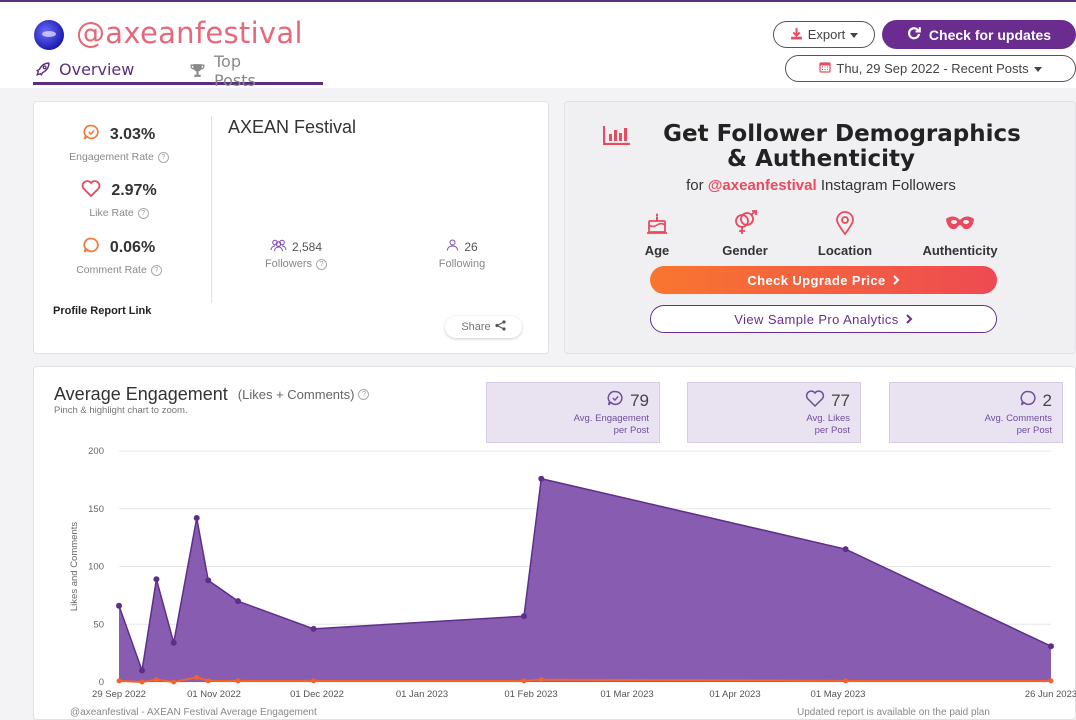  What do you see at coordinates (1047, 400) in the screenshot?
I see `avg-comments-value: 2` at bounding box center [1047, 400].